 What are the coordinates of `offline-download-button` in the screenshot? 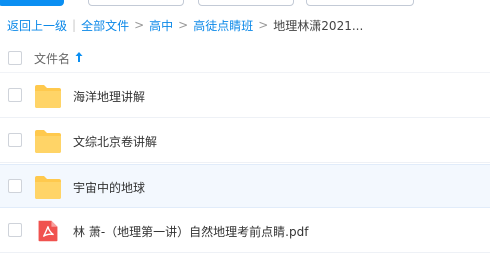 It's located at (246, 3).